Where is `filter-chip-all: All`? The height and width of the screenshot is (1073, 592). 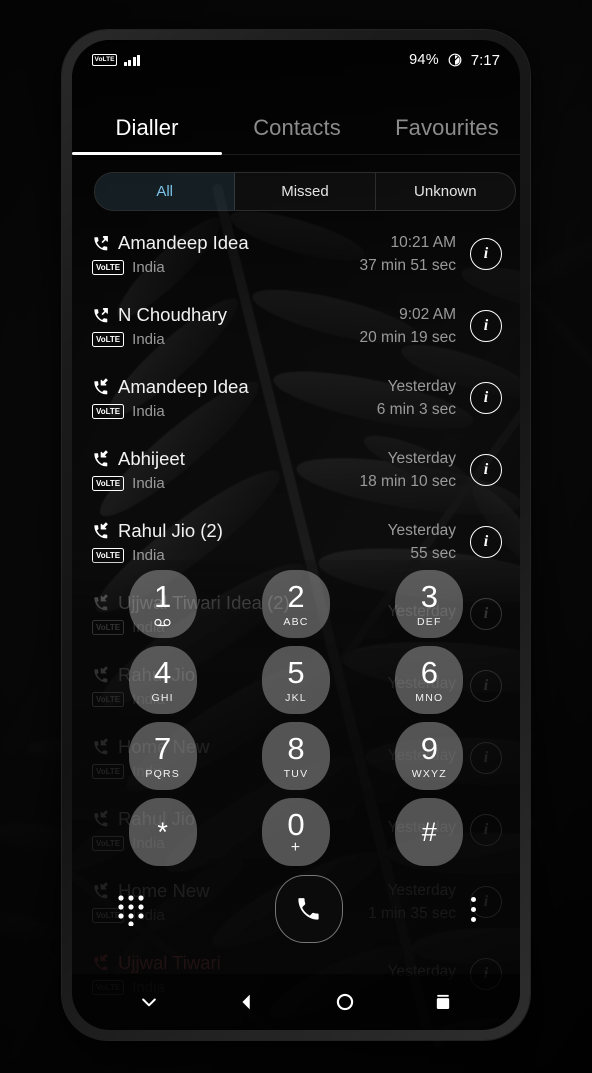
filter-chip-all: All is located at coordinates (165, 191).